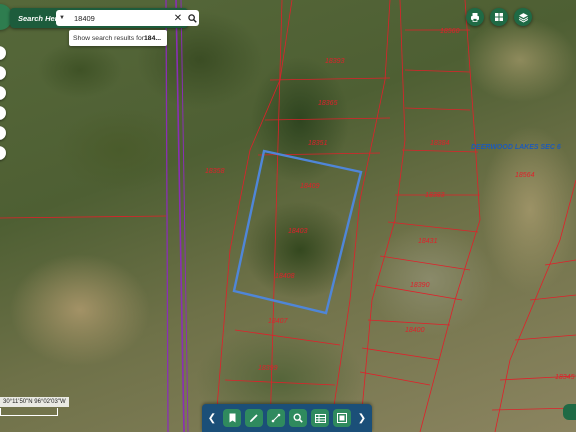 This screenshot has width=576, height=432. I want to click on parcel-label: 18564, so click(525, 175).